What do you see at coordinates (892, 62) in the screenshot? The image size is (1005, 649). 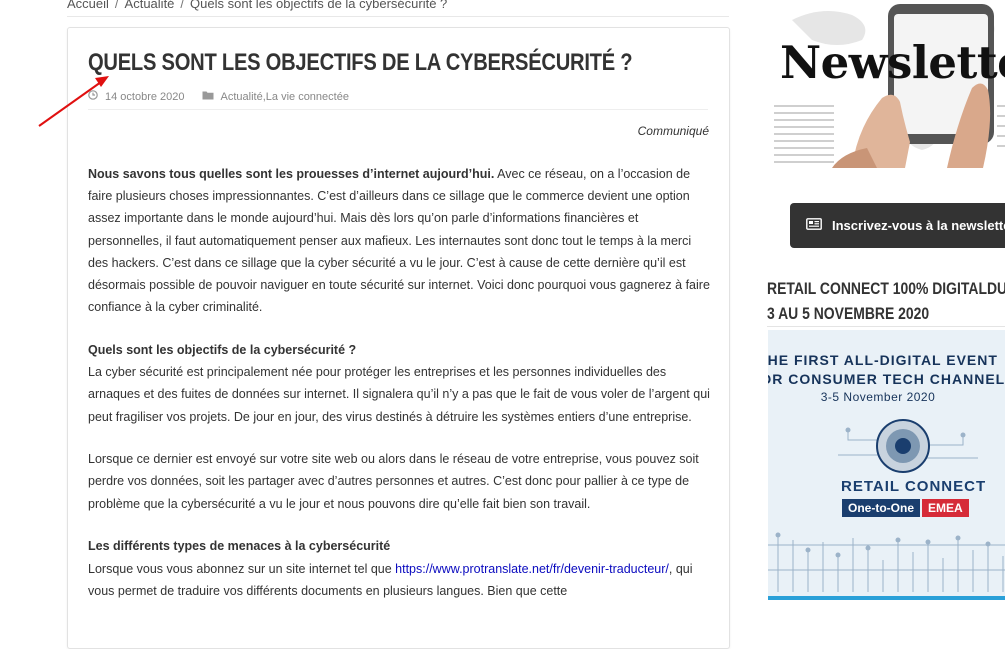 I see `newsletter-image-text: Newsletter` at bounding box center [892, 62].